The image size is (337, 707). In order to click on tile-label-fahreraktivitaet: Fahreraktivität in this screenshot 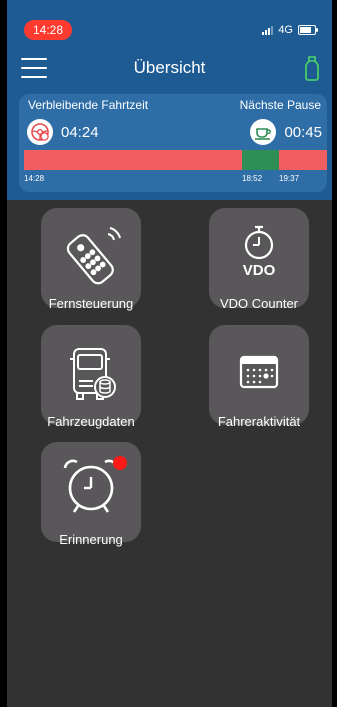, I will do `click(259, 421)`.